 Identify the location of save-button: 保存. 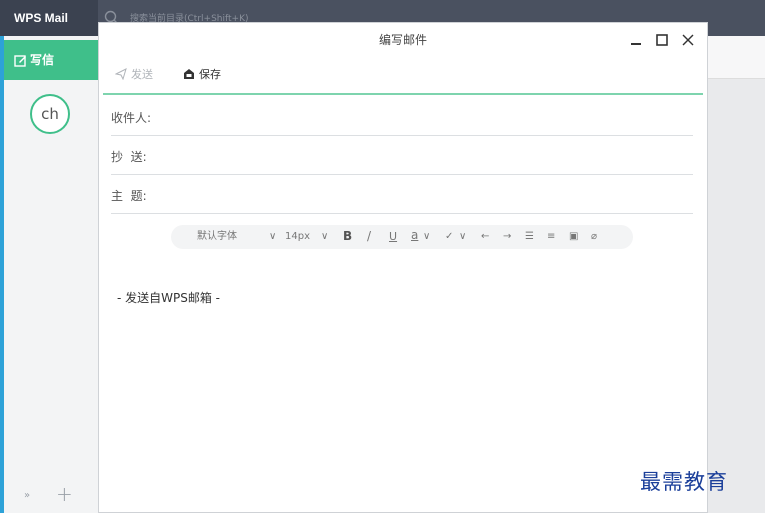
(202, 75).